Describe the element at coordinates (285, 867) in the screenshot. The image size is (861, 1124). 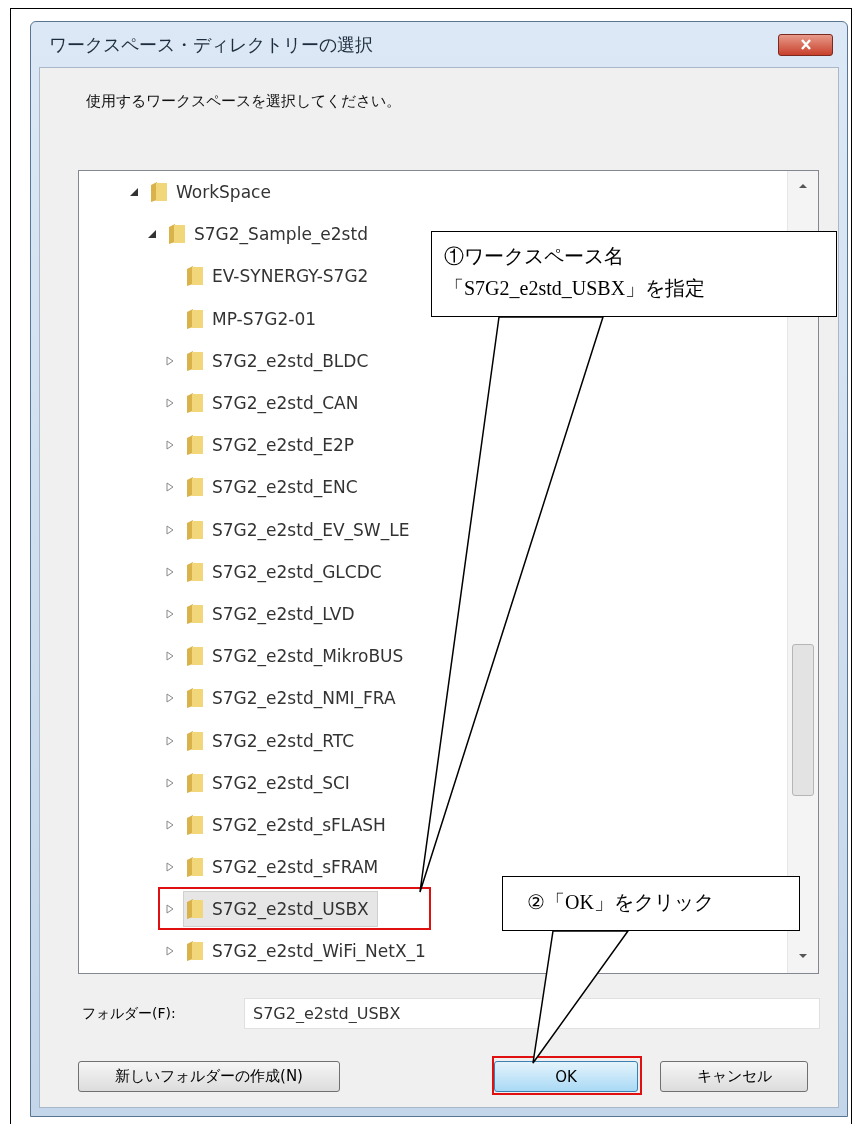
I see `tree-item: S7G2_e2std_sFRAM` at that location.